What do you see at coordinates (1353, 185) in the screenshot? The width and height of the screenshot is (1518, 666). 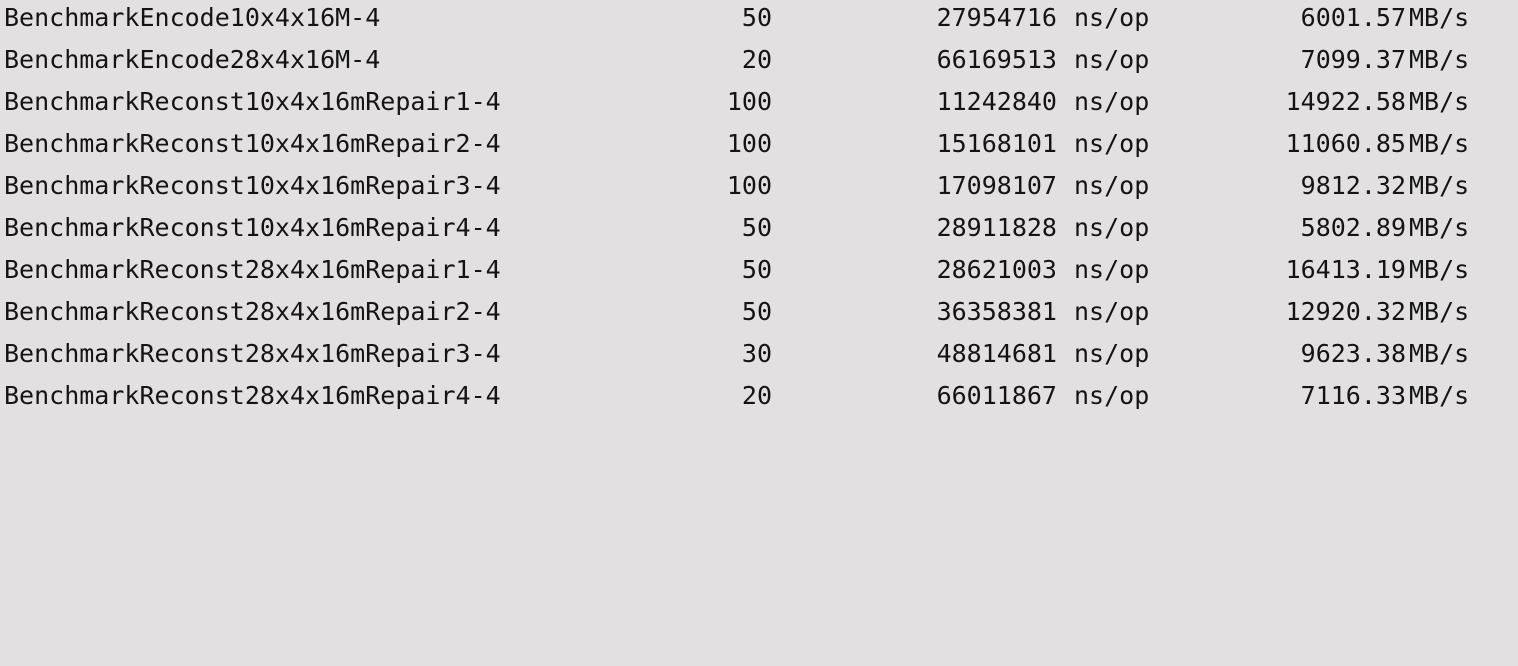 I see `throughput-value: 9812.32` at bounding box center [1353, 185].